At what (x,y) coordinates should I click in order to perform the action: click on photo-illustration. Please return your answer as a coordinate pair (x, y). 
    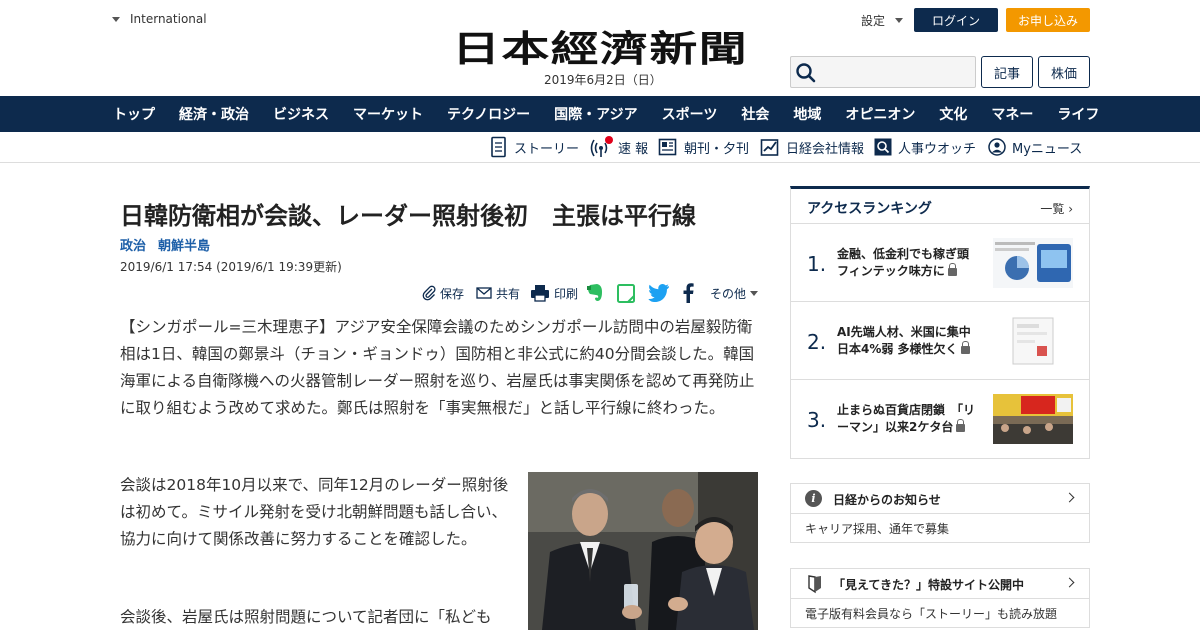
    Looking at the image, I should click on (643, 551).